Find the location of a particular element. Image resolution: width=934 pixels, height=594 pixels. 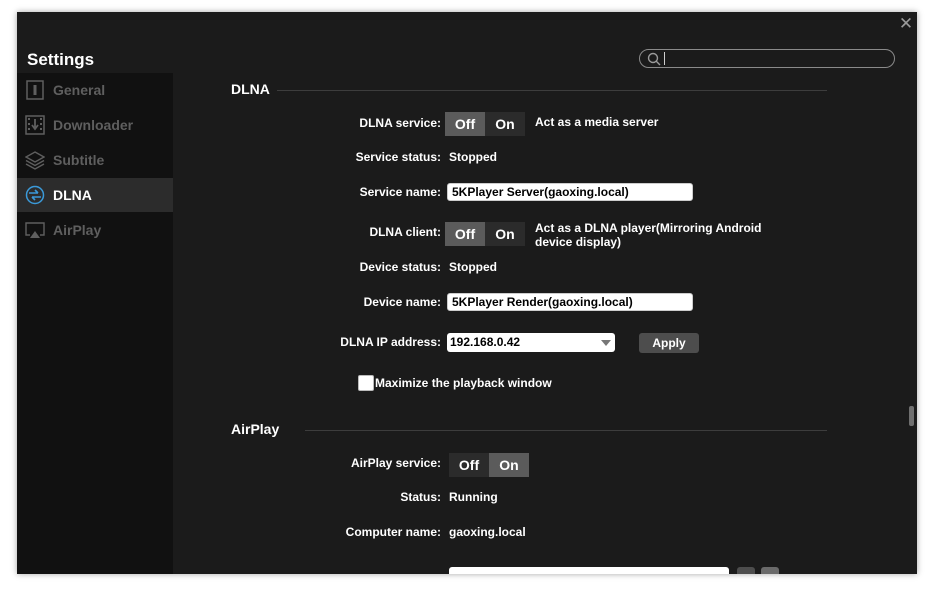

sidebar: General Downloader Subtitle DLNA AirPlay is located at coordinates (95, 323).